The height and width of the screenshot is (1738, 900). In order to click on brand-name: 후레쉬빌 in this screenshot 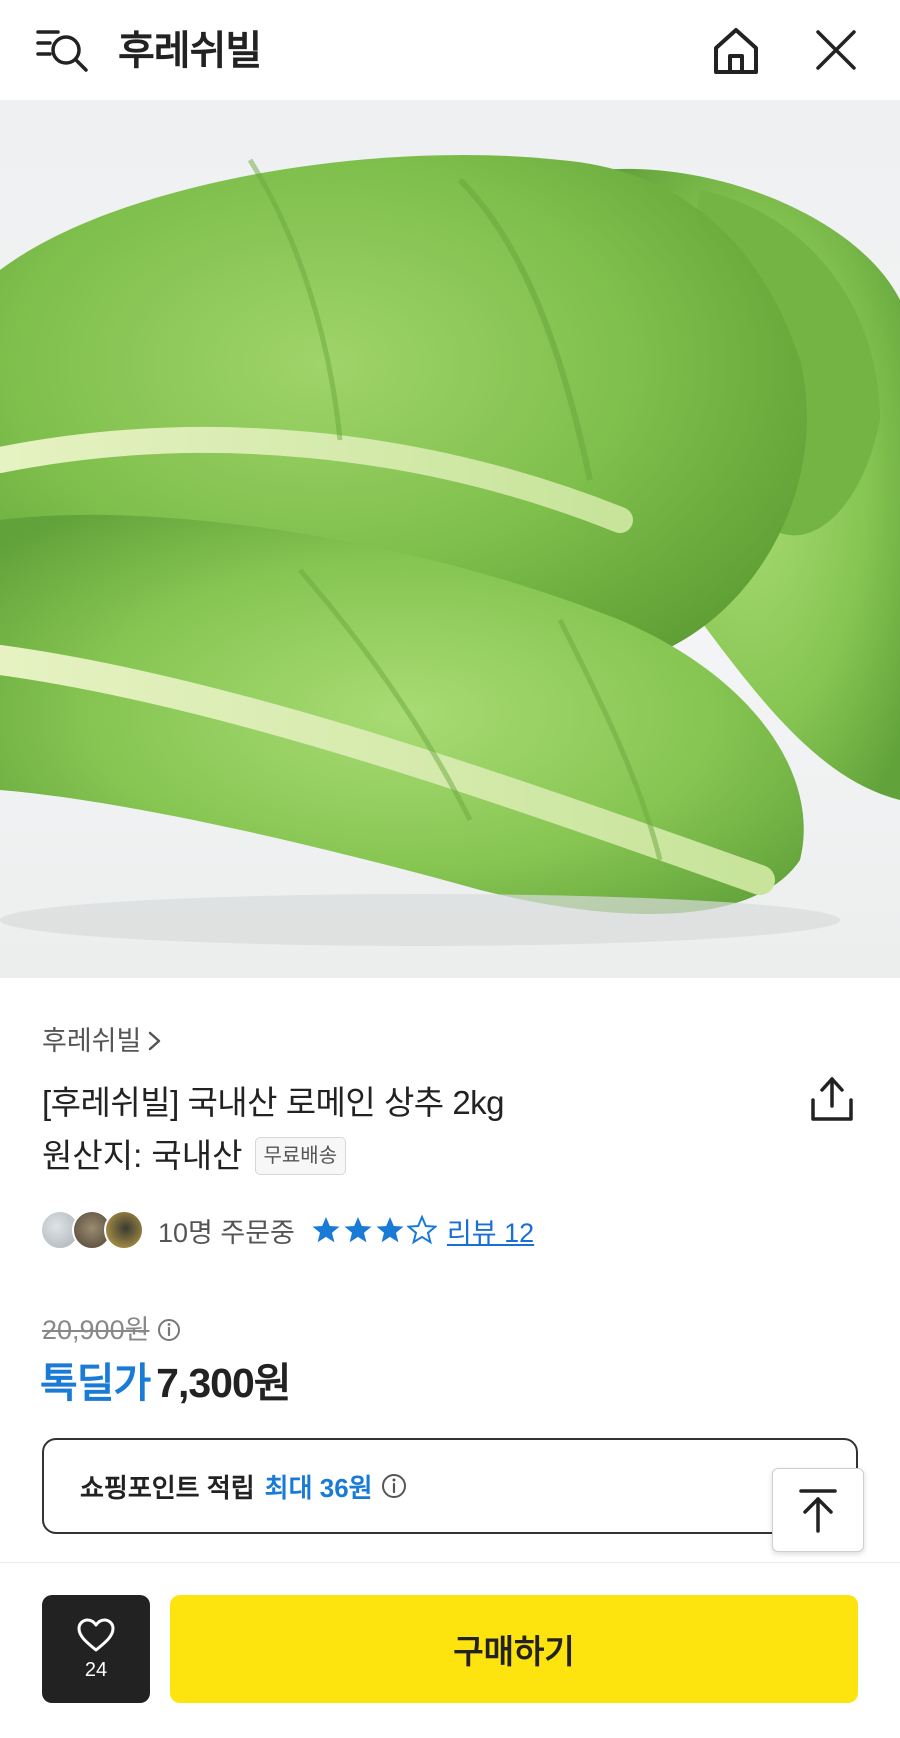, I will do `click(92, 1041)`.